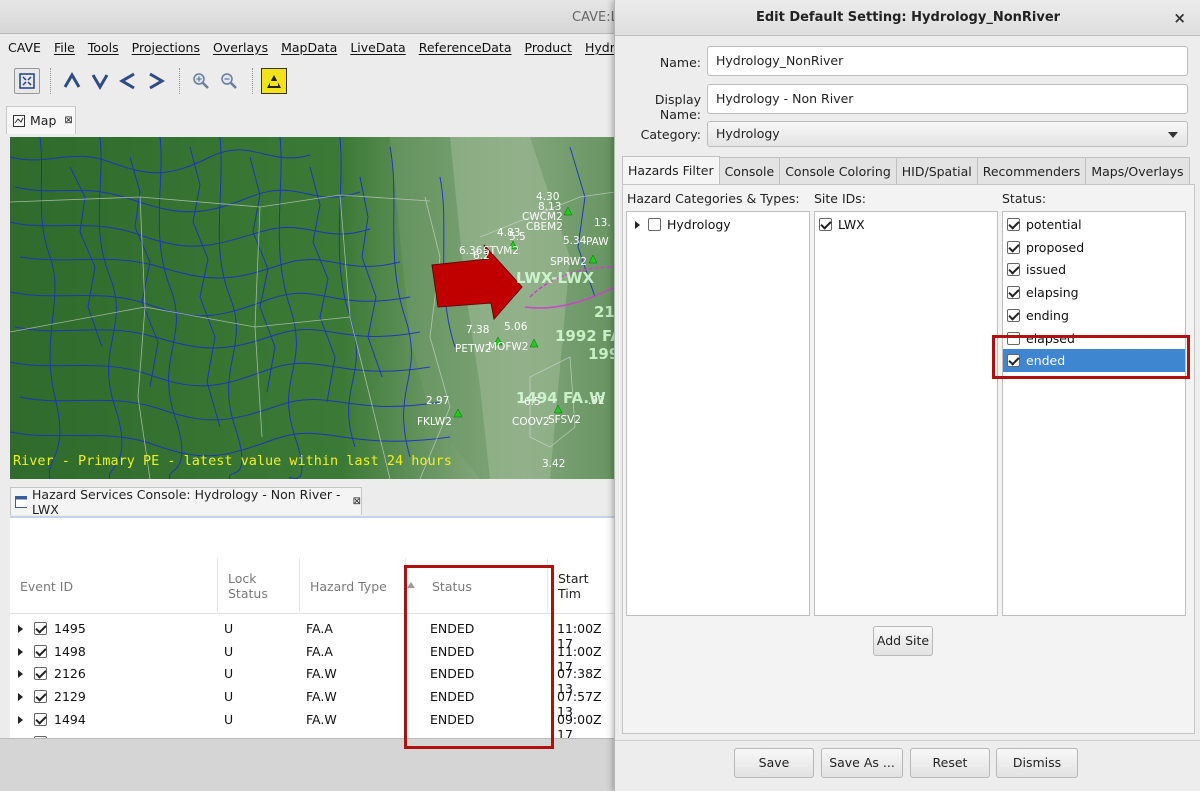 Image resolution: width=1200 pixels, height=791 pixels. Describe the element at coordinates (27, 81) in the screenshot. I see `zoom-extent-button` at that location.